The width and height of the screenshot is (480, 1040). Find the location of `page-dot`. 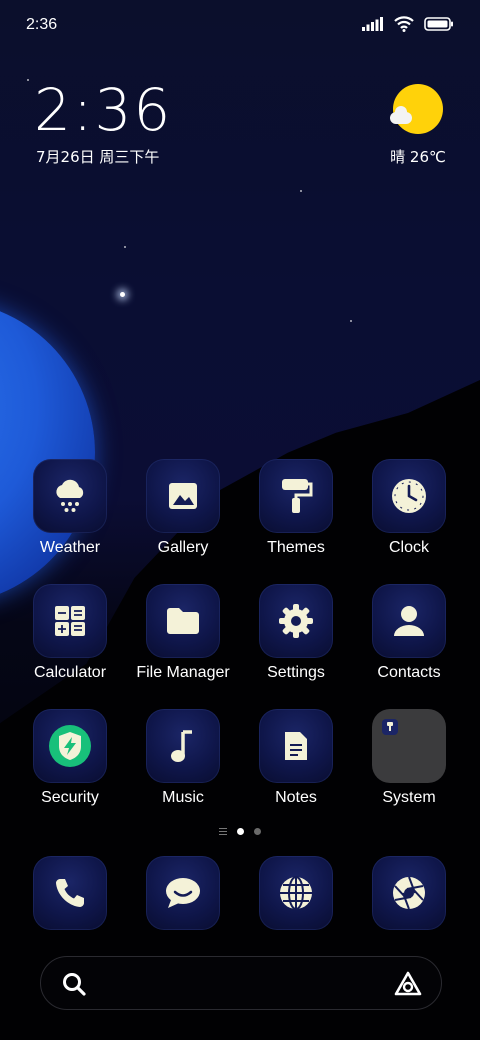

page-dot is located at coordinates (257, 831).